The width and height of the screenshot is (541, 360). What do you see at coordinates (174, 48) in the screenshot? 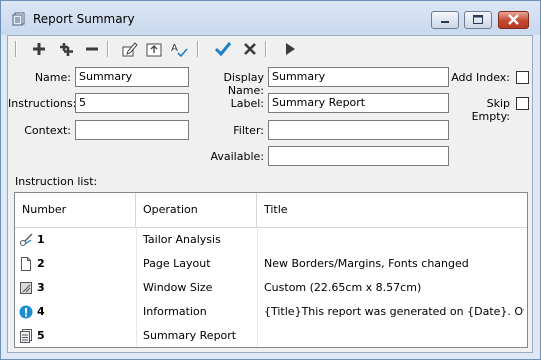
I see `svg-text: A` at bounding box center [174, 48].